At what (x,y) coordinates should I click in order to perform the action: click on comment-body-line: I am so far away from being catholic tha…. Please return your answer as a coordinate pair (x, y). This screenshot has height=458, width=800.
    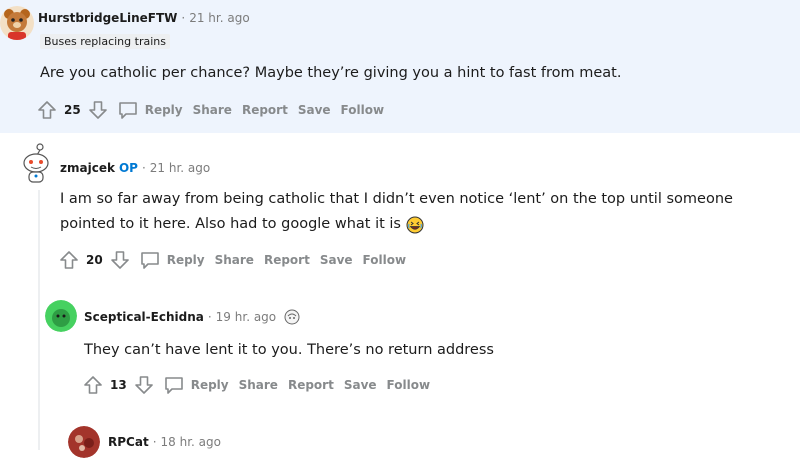
    Looking at the image, I should click on (396, 199).